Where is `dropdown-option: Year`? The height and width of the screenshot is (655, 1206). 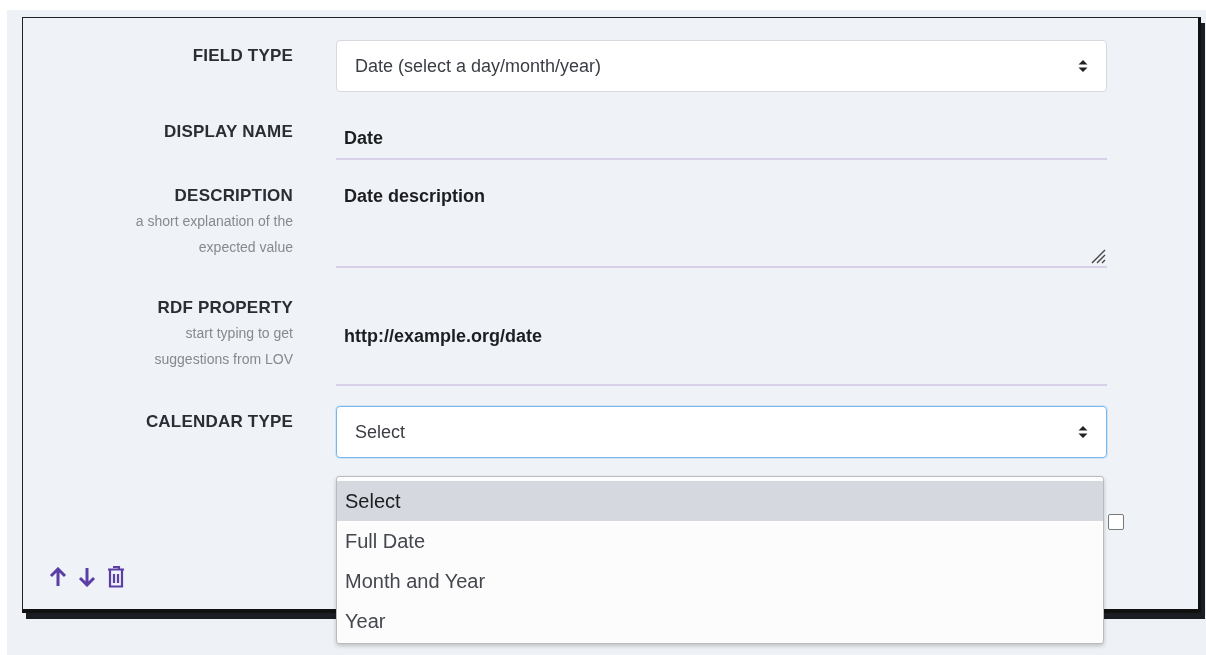 dropdown-option: Year is located at coordinates (720, 621).